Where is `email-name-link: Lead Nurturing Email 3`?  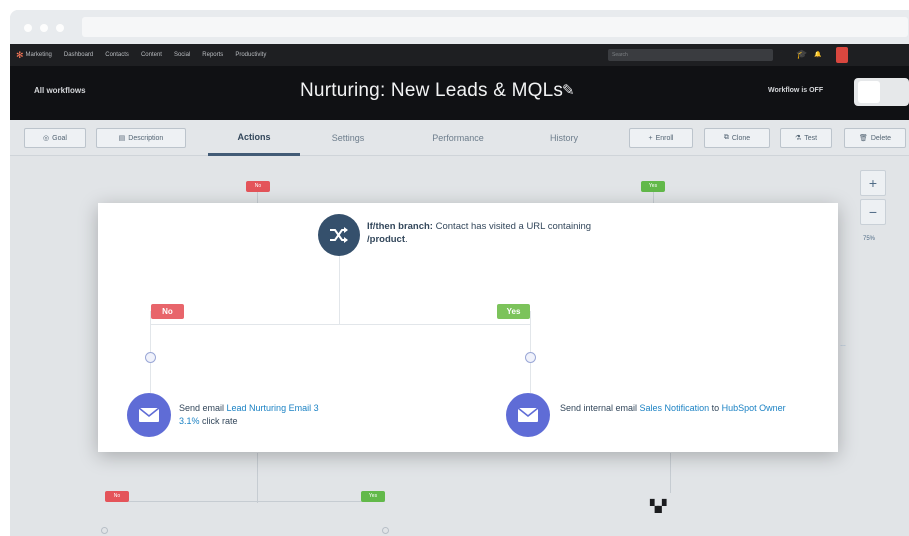 email-name-link: Lead Nurturing Email 3 is located at coordinates (273, 408).